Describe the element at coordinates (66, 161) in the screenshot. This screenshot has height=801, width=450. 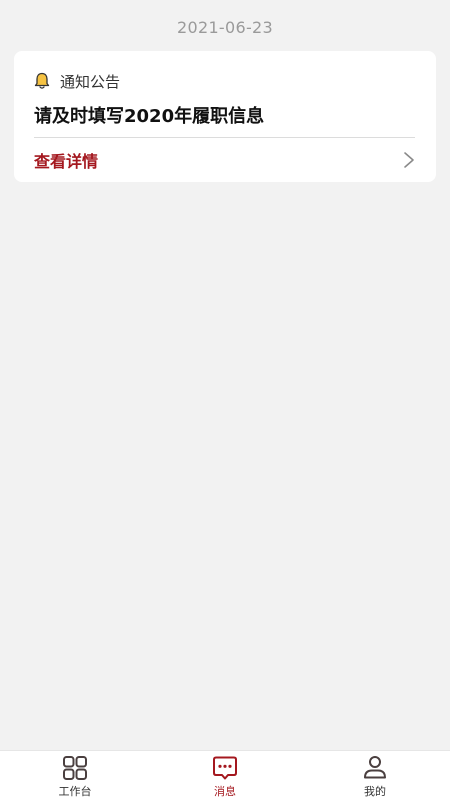
I see `view-details-label: 查看详情` at that location.